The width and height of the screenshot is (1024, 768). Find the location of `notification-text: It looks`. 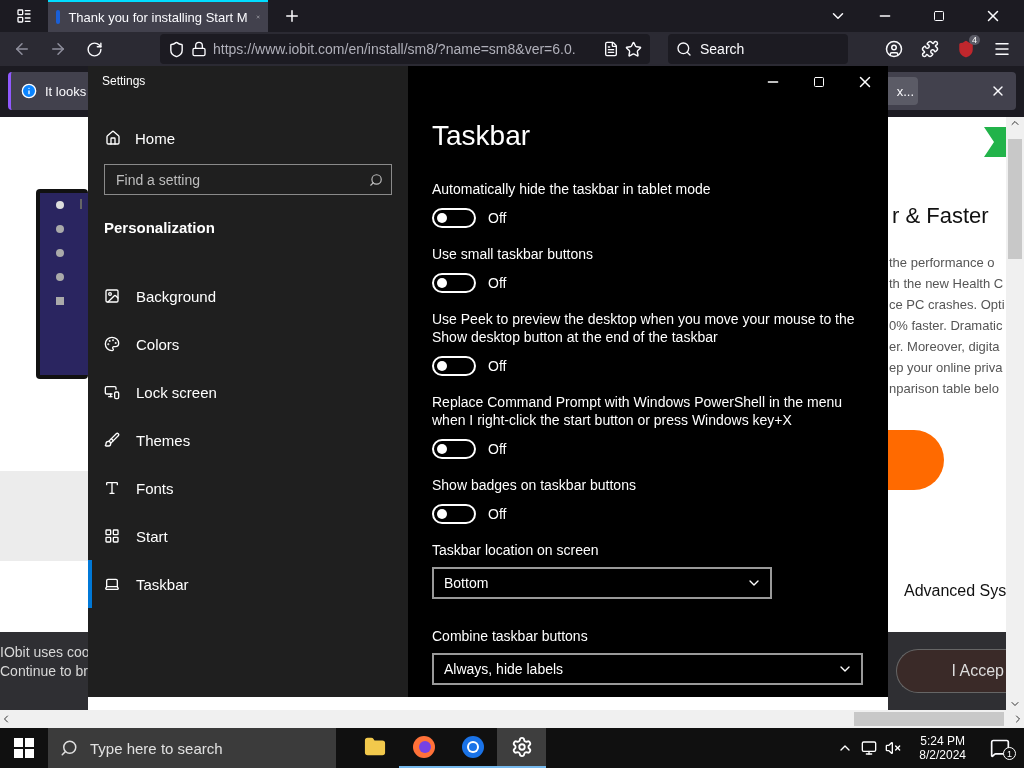

notification-text: It looks is located at coordinates (66, 91).